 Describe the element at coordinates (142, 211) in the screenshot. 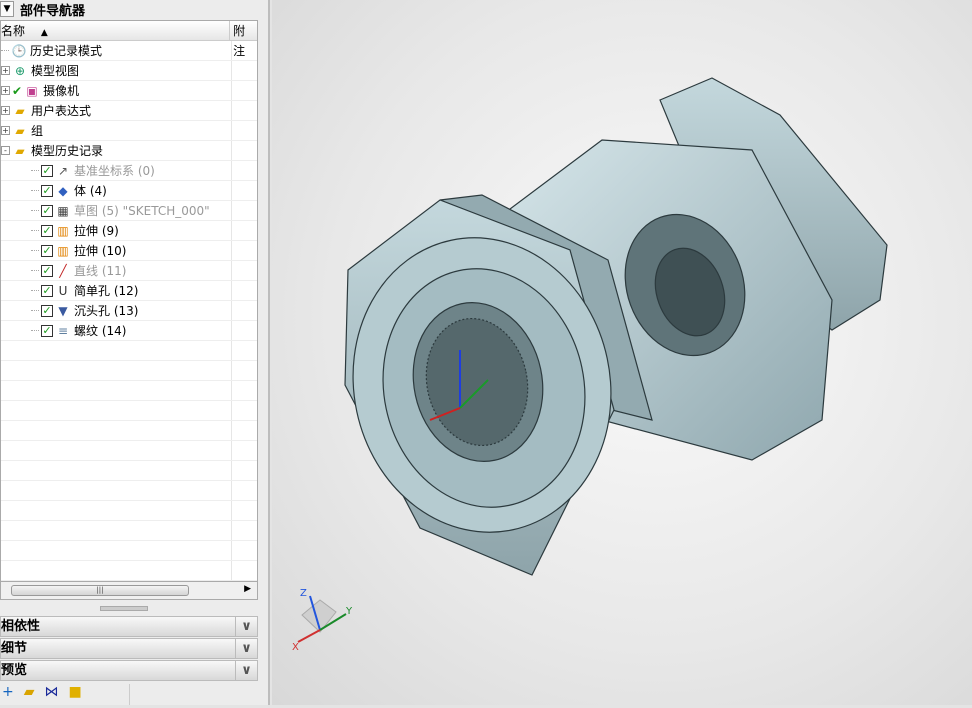

I see `tree-node-label: 草图 (5) "SKETCH_000"` at that location.